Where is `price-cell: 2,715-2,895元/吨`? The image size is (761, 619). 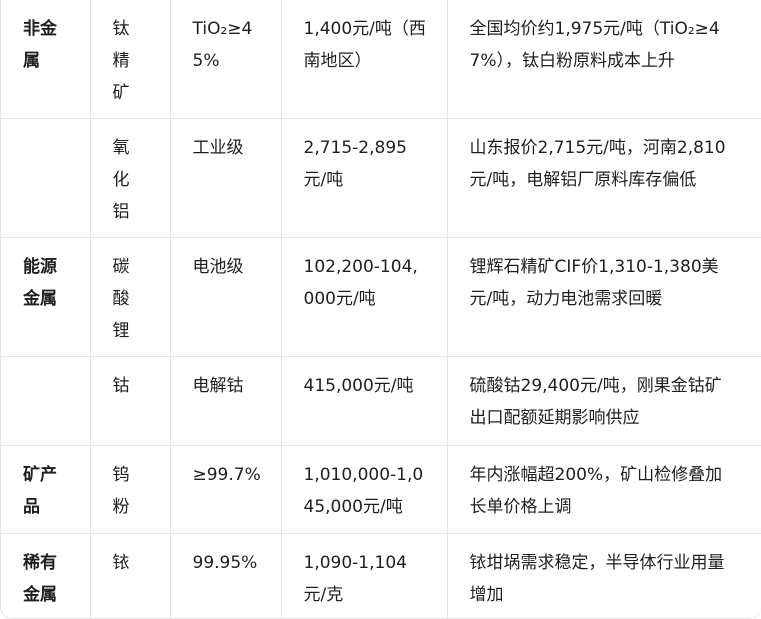 price-cell: 2,715-2,895元/吨 is located at coordinates (364, 178).